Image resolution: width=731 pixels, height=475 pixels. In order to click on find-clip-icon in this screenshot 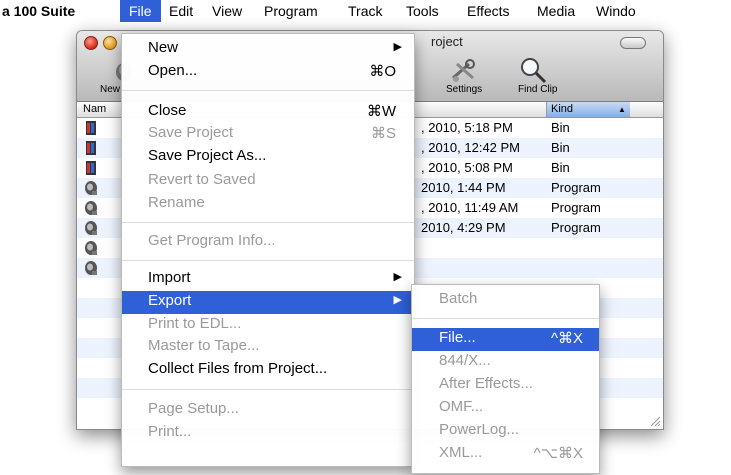, I will do `click(533, 70)`.